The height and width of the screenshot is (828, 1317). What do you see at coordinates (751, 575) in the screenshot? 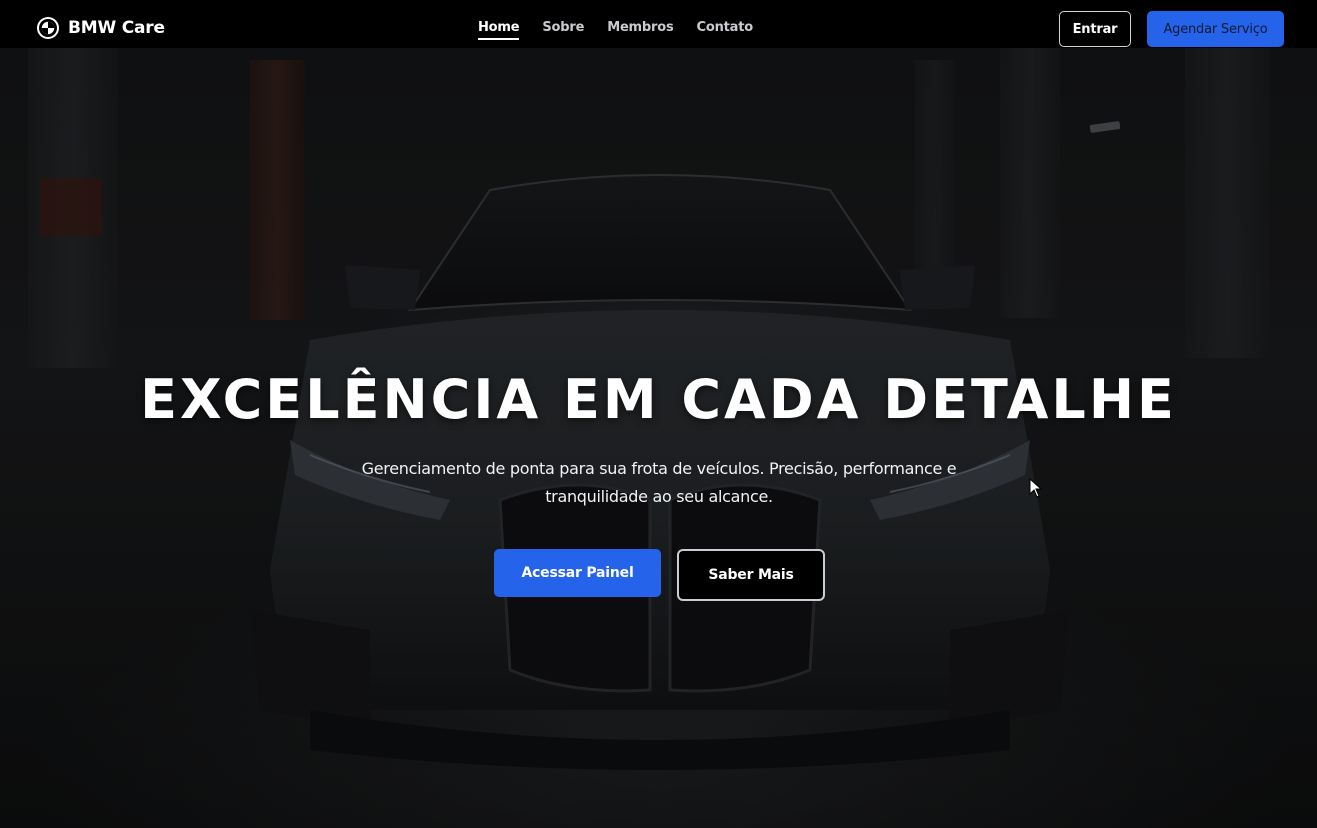
I see `learn-more-button: Saber Mais` at bounding box center [751, 575].